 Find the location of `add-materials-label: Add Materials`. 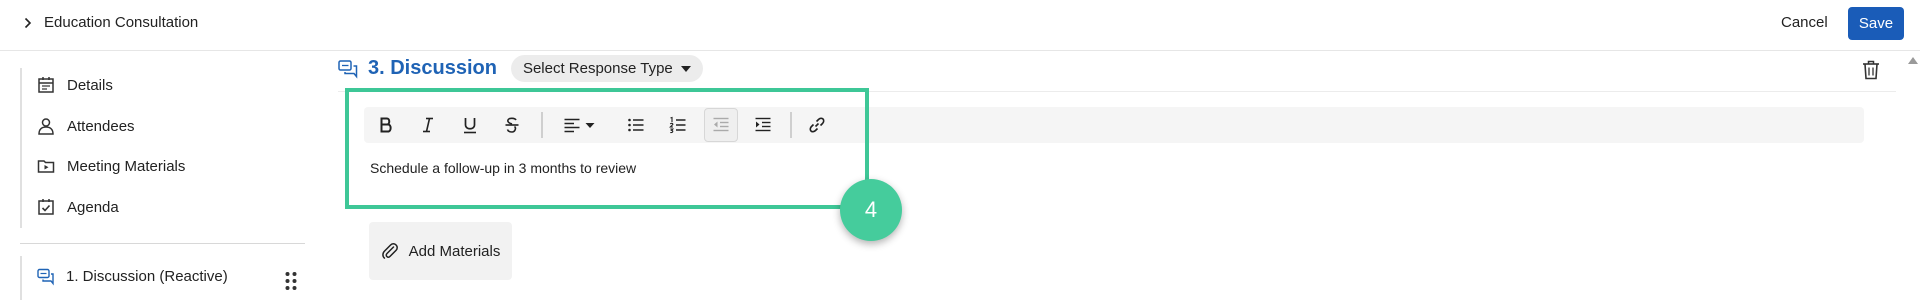

add-materials-label: Add Materials is located at coordinates (454, 251).